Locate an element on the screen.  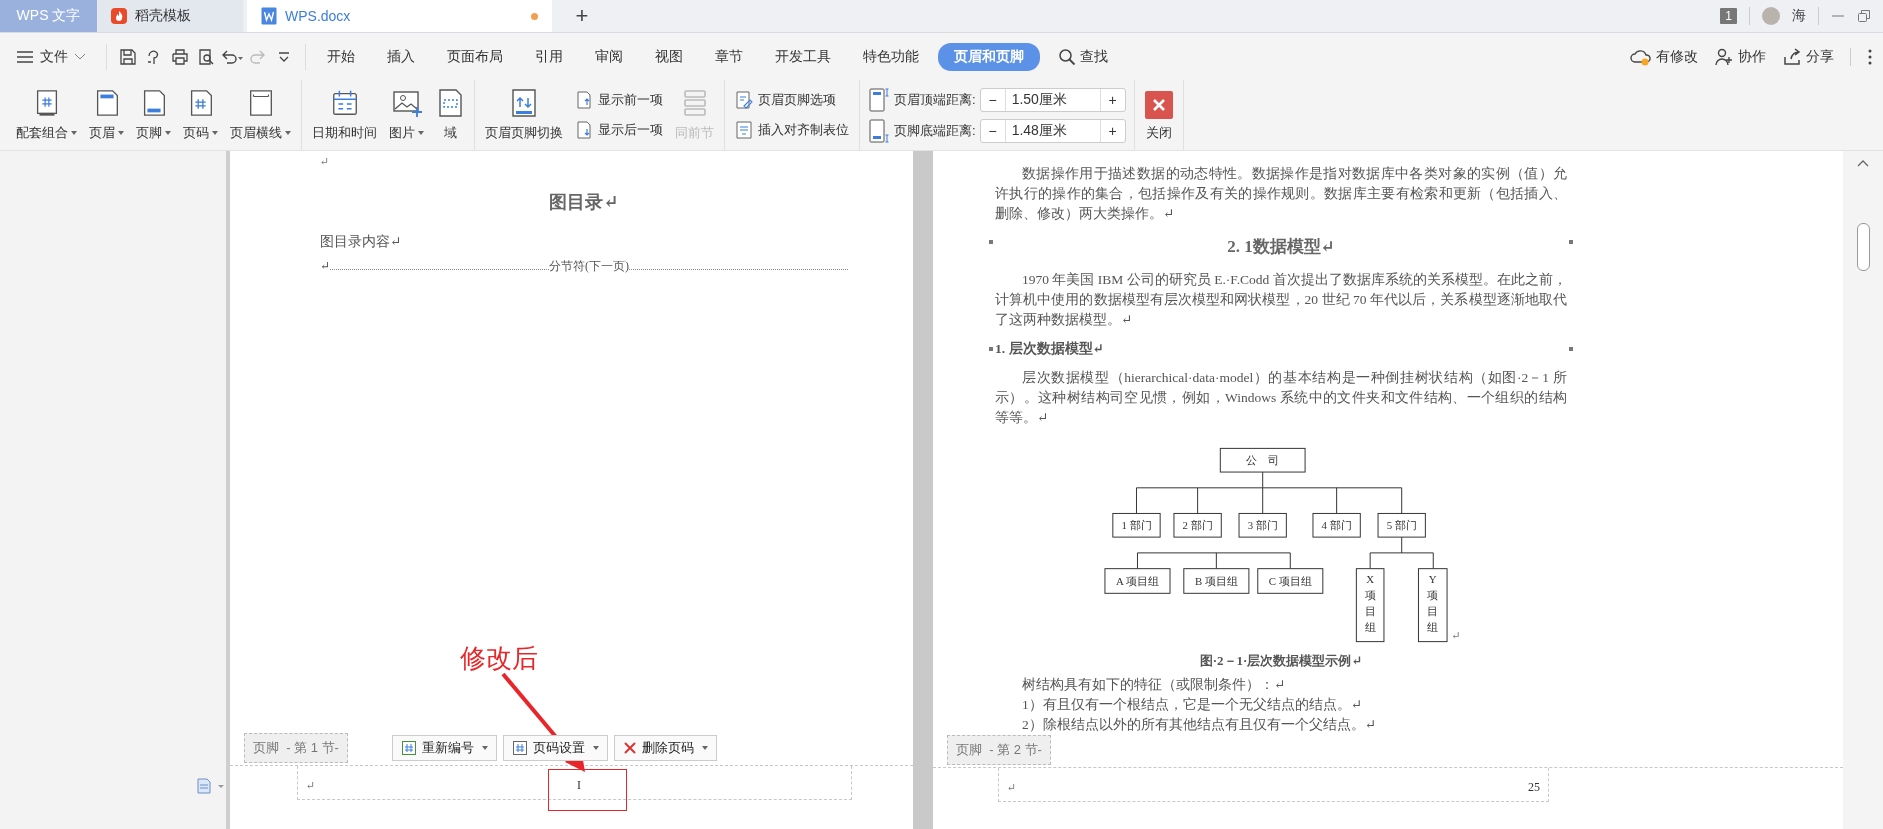
page-lines-icon is located at coordinates (744, 130).